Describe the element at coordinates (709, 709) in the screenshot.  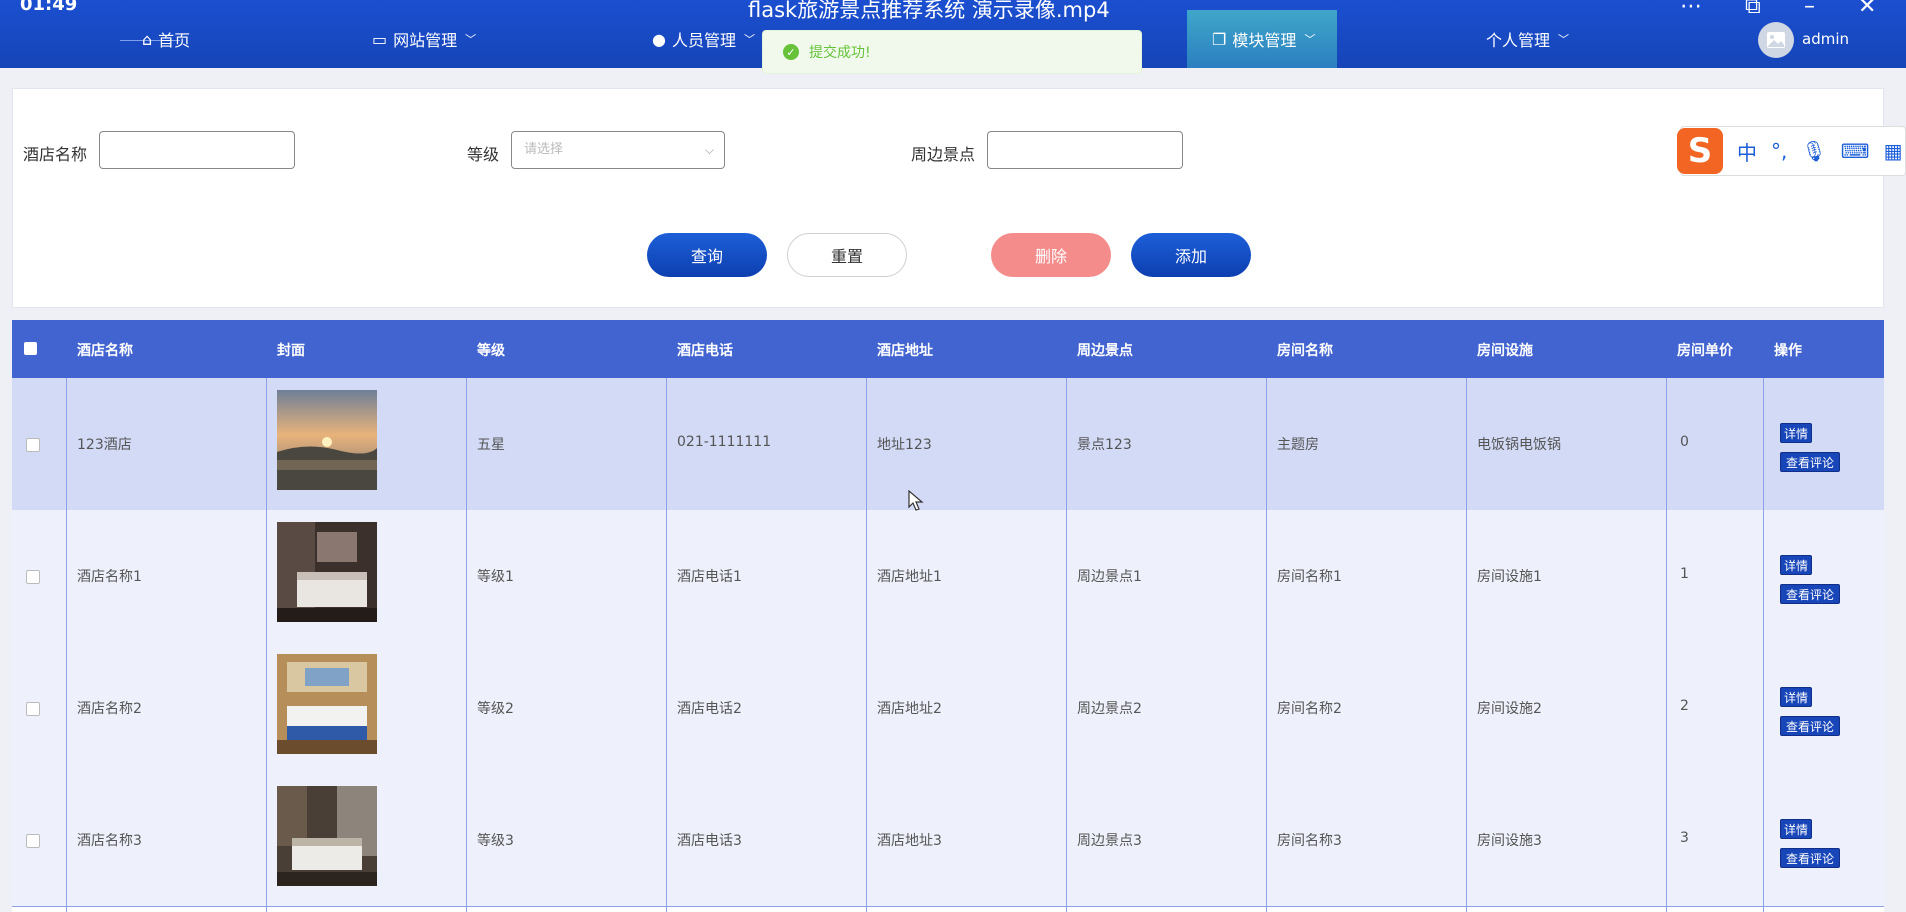
I see `cell-phone: 酒店电话2` at that location.